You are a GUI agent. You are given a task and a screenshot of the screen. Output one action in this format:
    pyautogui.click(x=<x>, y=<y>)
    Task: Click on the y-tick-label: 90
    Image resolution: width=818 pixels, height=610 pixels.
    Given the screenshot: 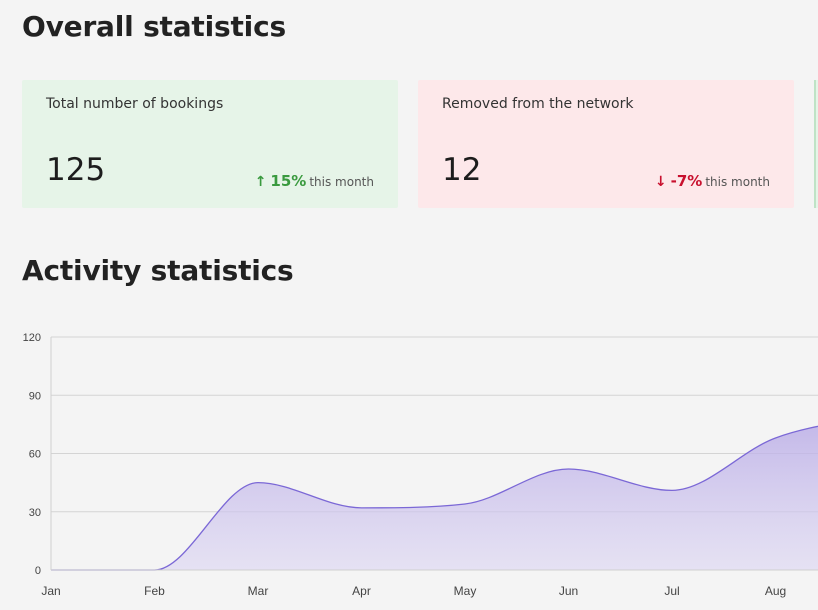 What is the action you would take?
    pyautogui.click(x=35, y=396)
    